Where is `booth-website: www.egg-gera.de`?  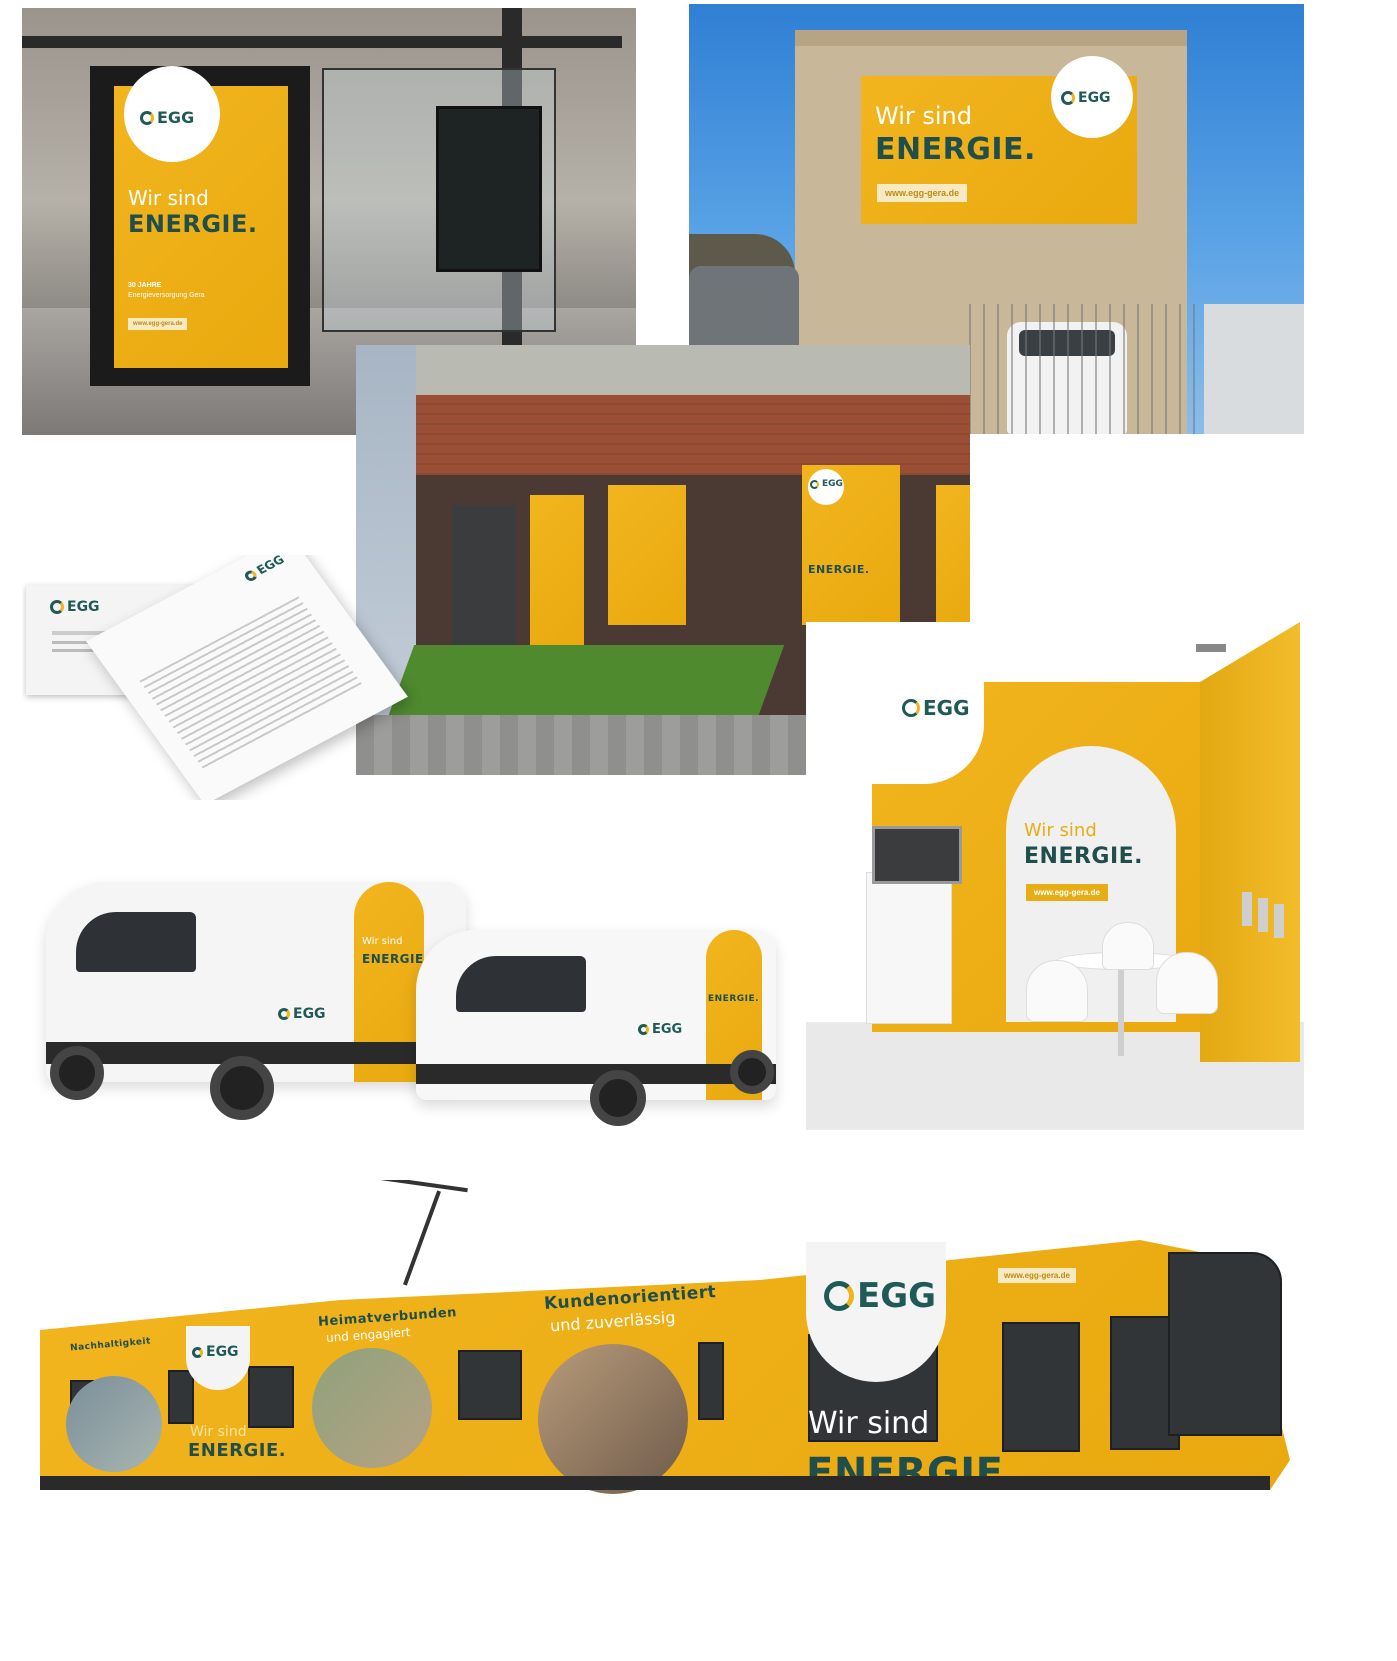
booth-website: www.egg-gera.de is located at coordinates (1067, 892).